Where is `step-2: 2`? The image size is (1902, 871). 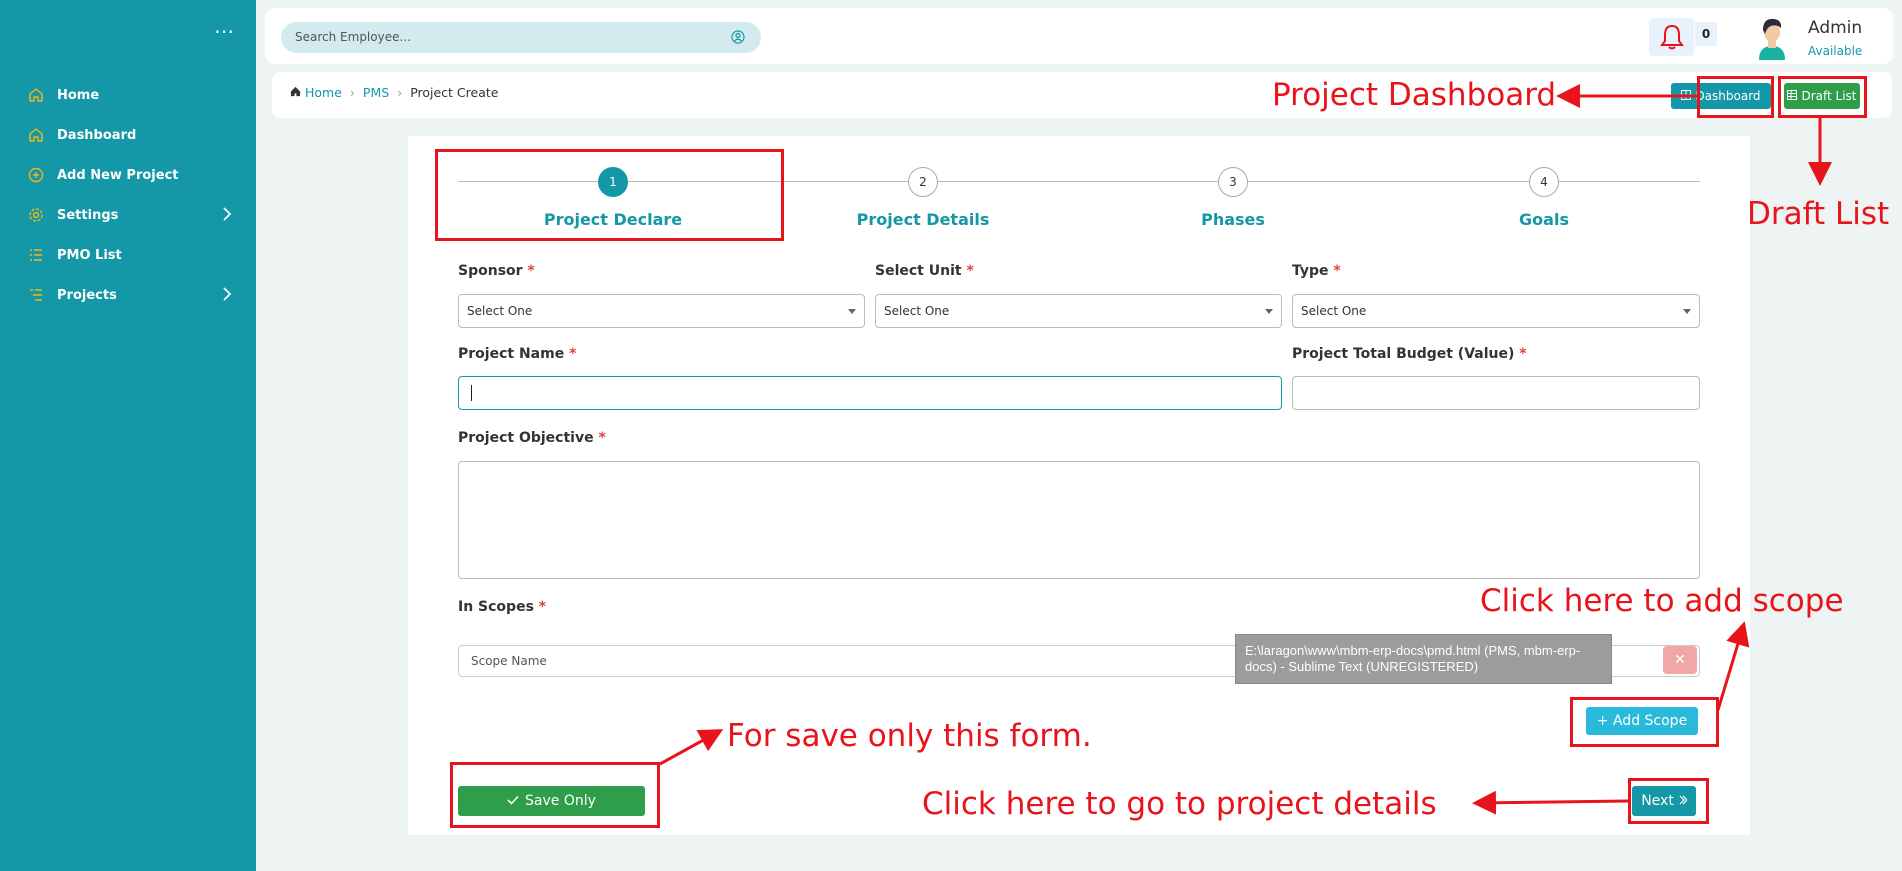
step-2: 2 is located at coordinates (923, 182).